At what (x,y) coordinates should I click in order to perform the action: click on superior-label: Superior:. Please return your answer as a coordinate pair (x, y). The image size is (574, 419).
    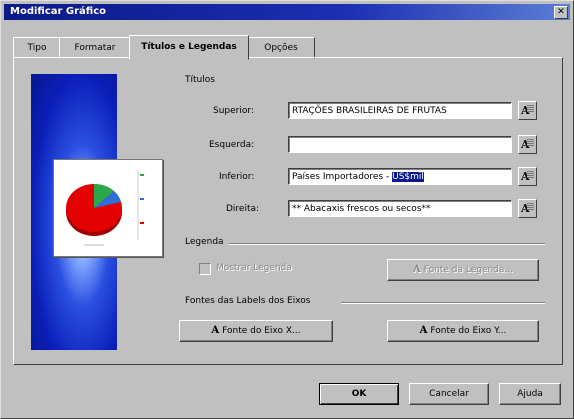
    Looking at the image, I should click on (233, 111).